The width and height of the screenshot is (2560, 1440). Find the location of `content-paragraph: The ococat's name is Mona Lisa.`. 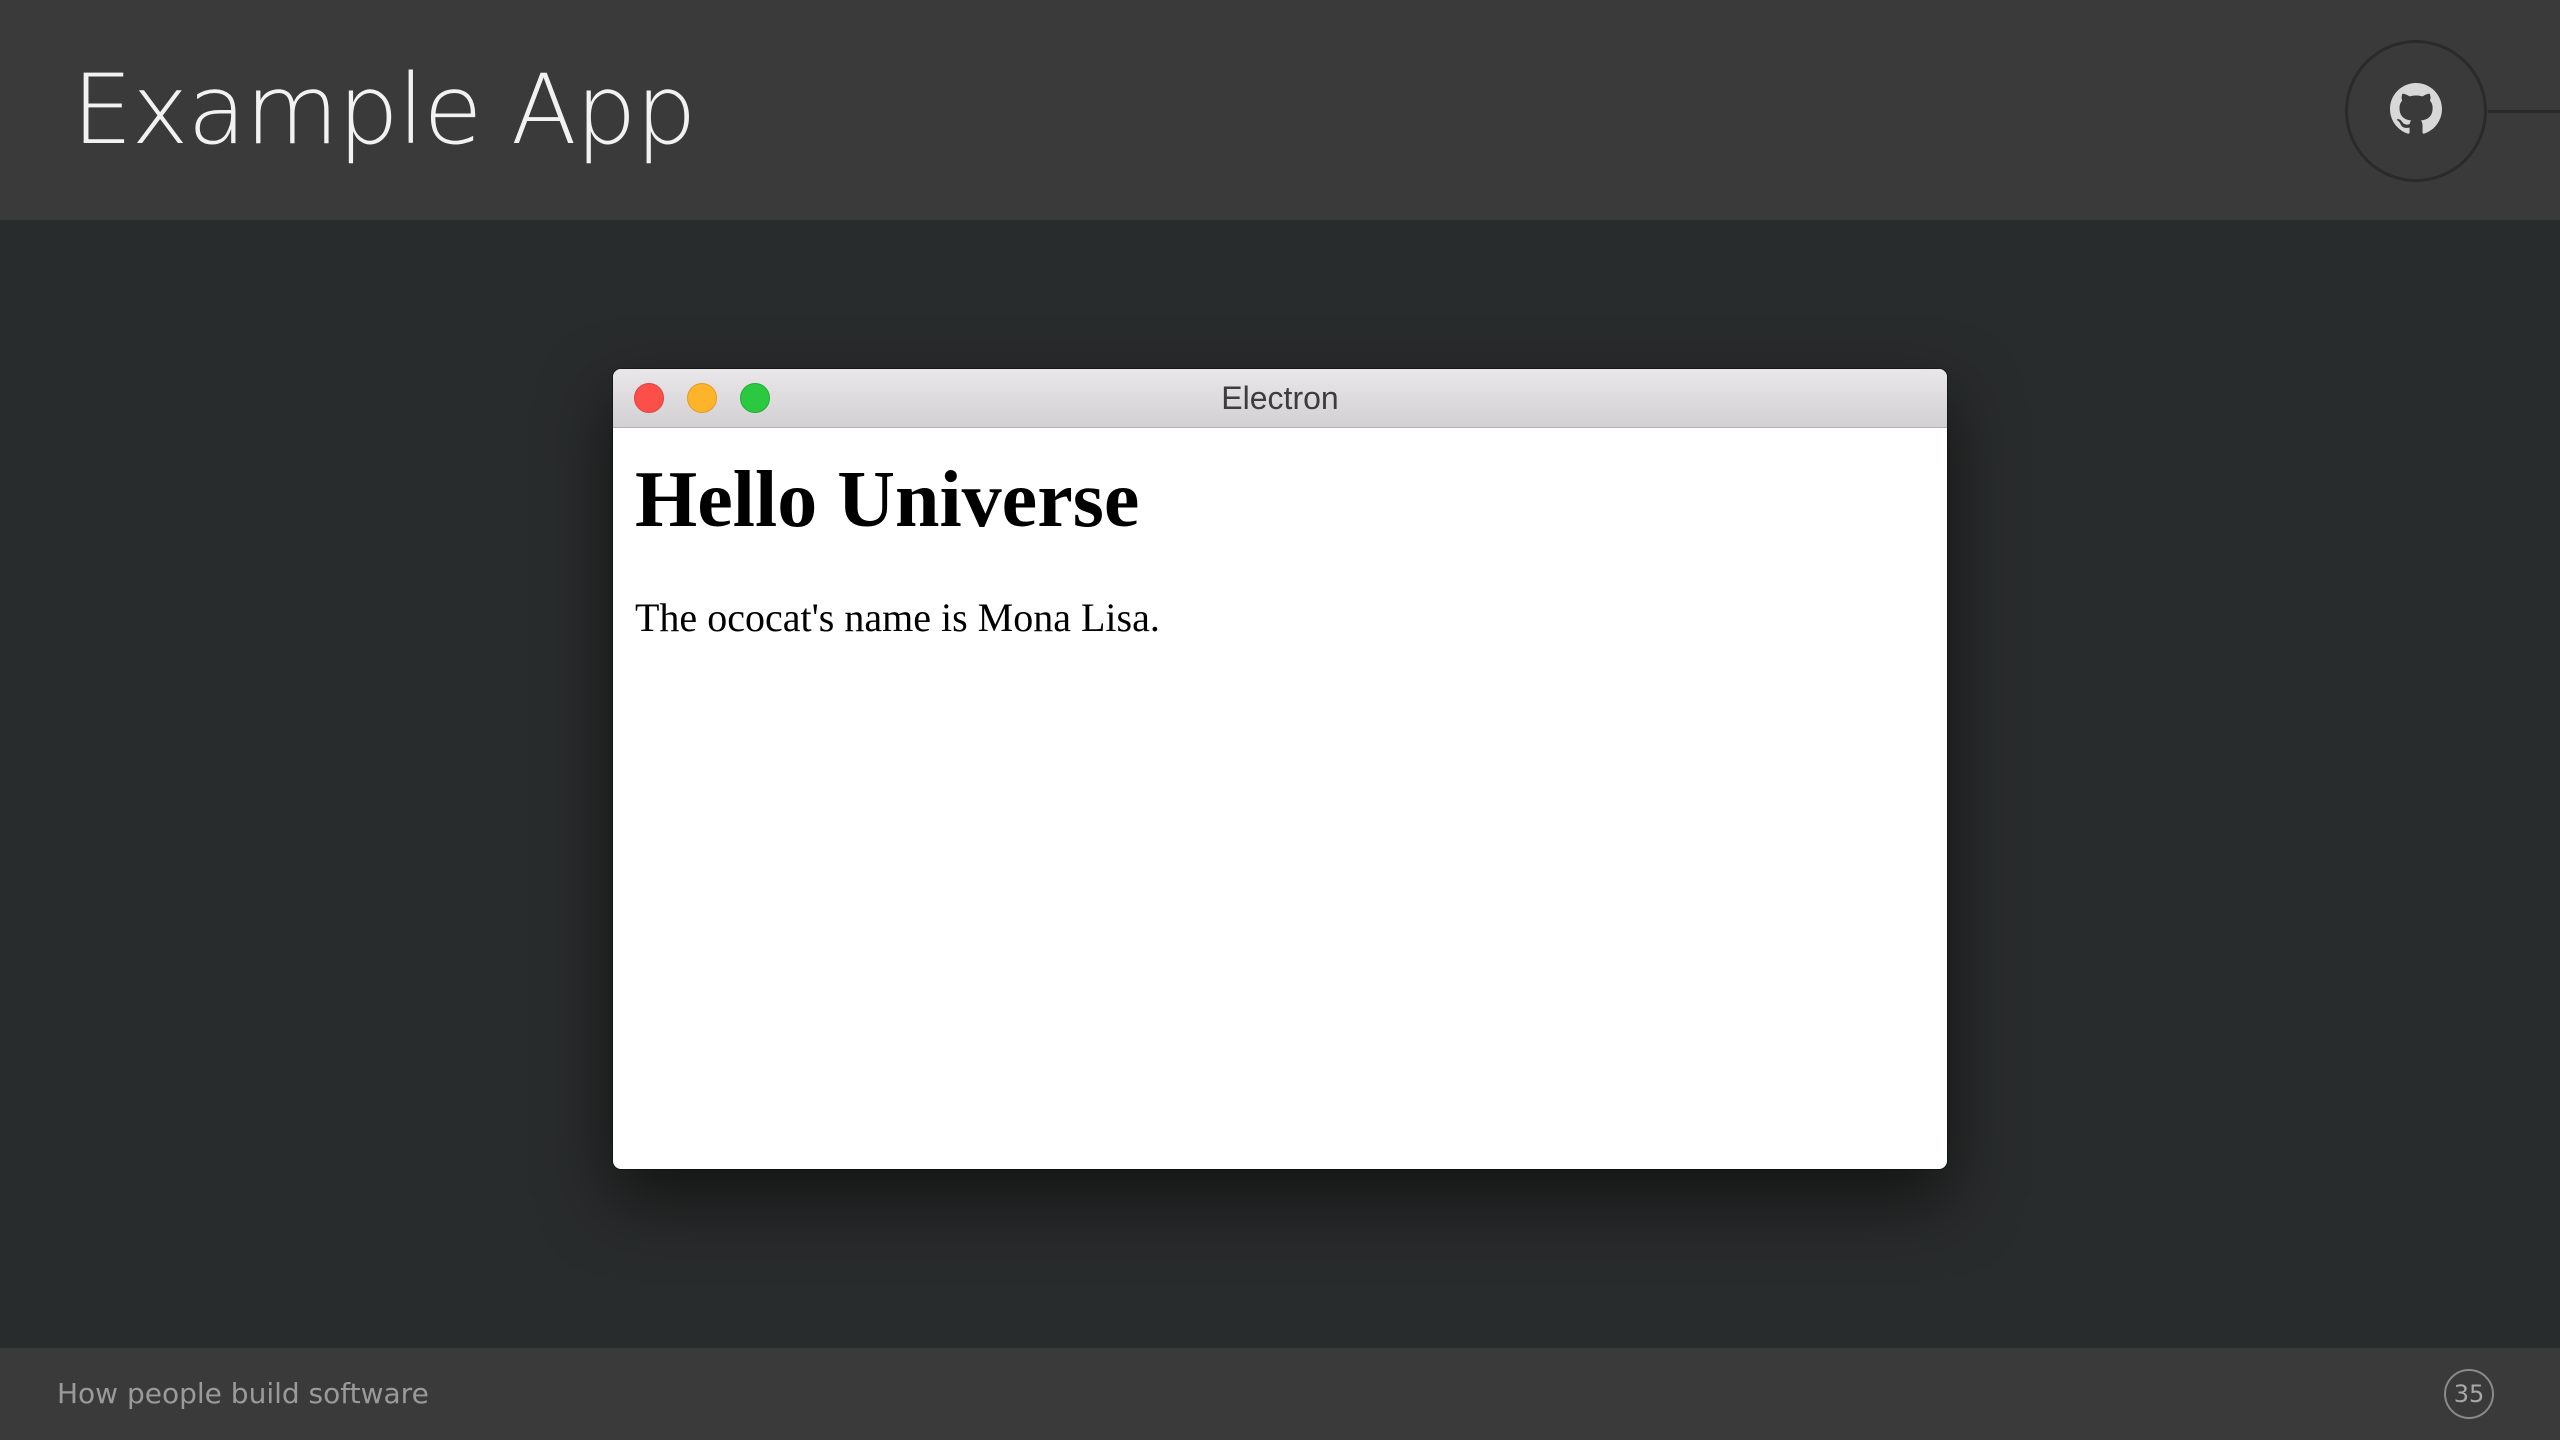

content-paragraph: The ococat's name is Mona Lisa. is located at coordinates (897, 617).